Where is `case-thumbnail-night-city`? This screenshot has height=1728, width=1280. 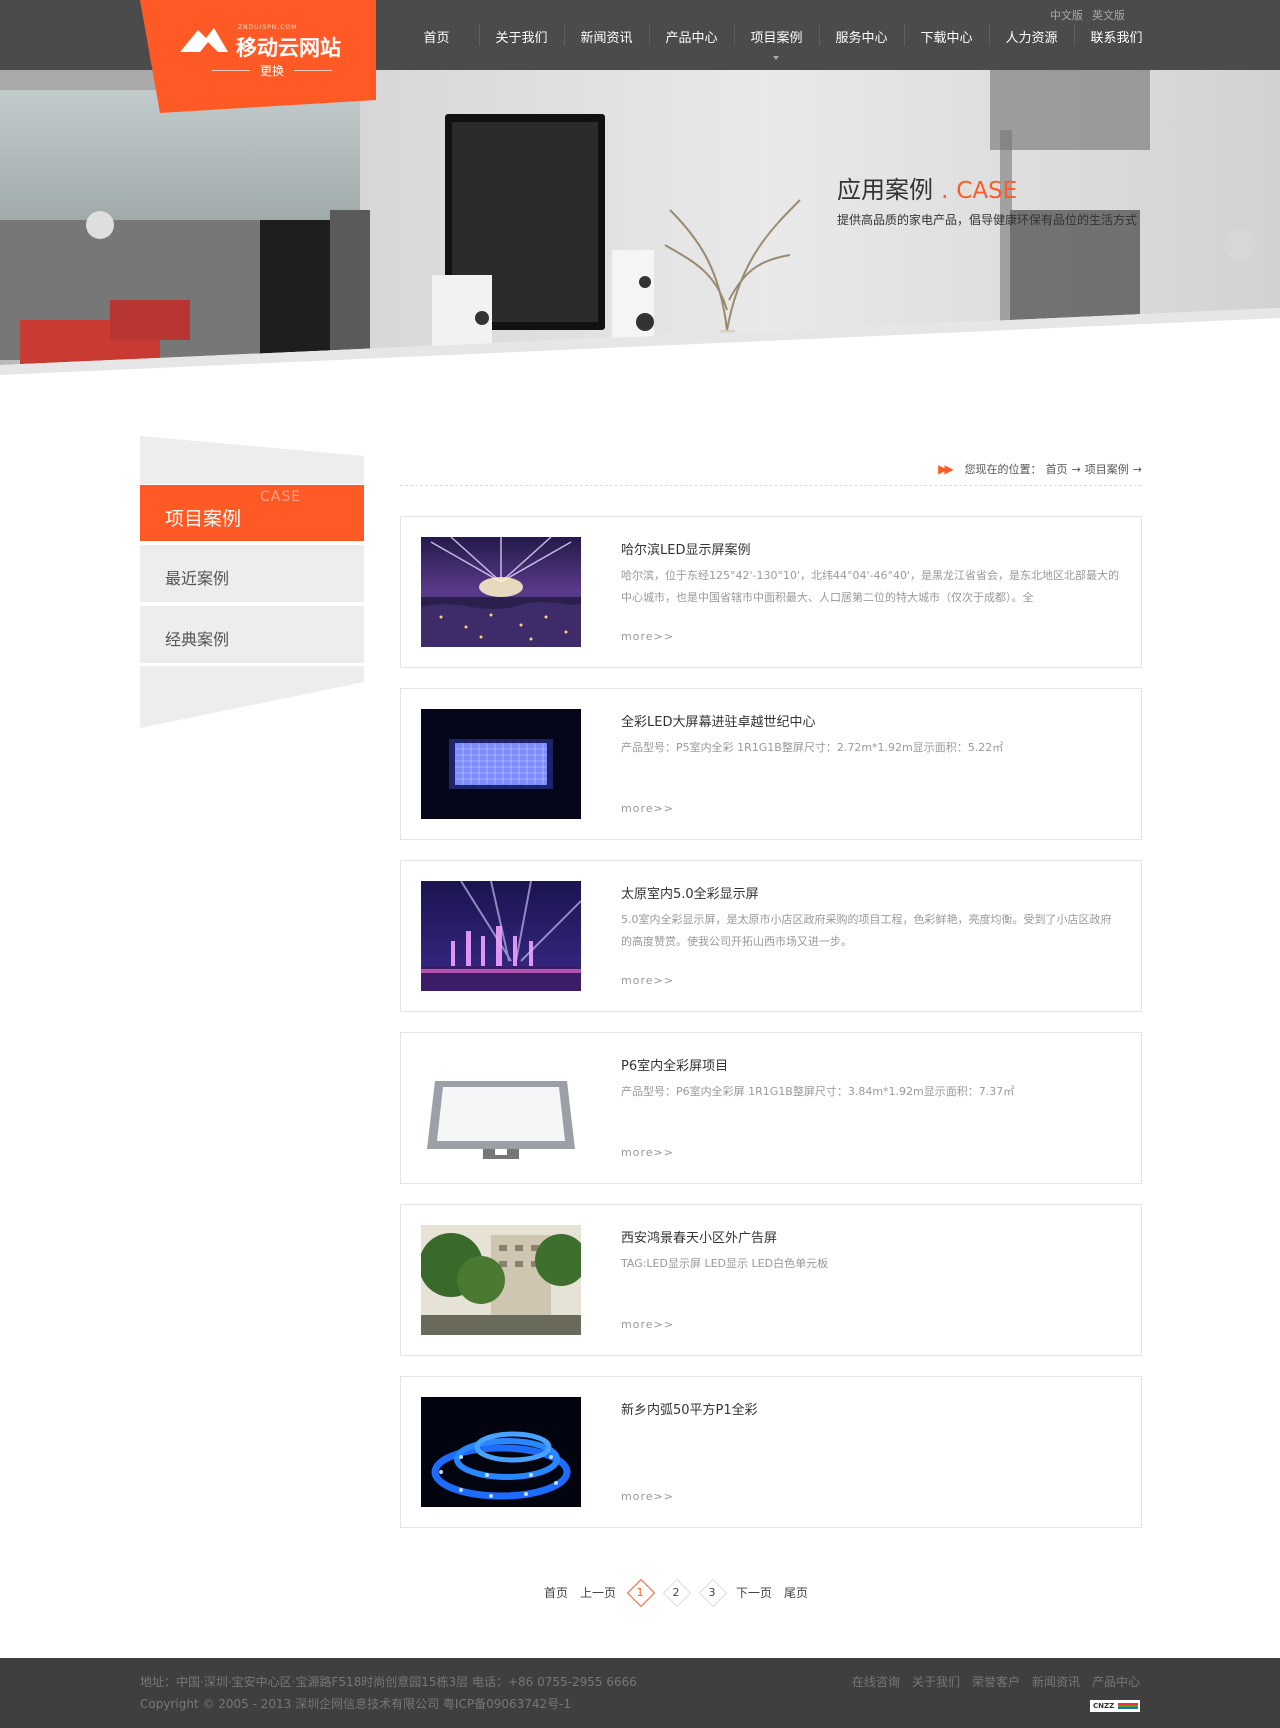
case-thumbnail-night-city is located at coordinates (501, 592).